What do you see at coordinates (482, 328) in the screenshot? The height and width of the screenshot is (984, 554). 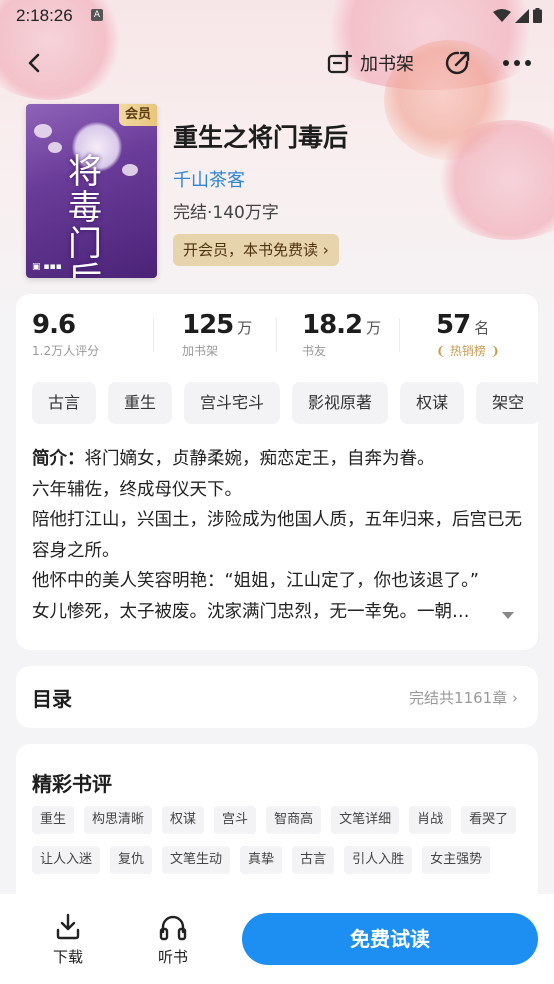 I see `rank-unit: 名` at bounding box center [482, 328].